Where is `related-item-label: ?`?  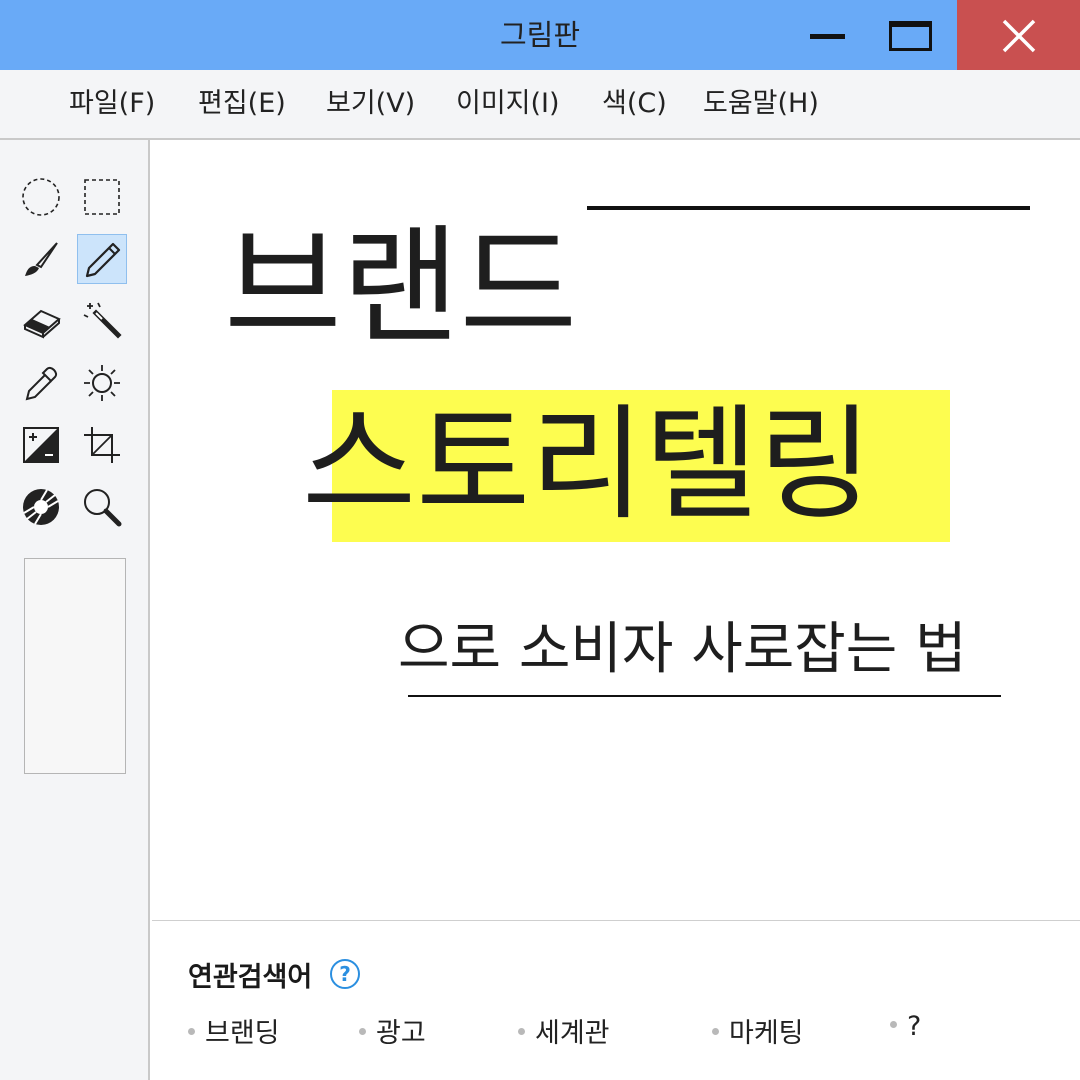 related-item-label: ? is located at coordinates (914, 1026).